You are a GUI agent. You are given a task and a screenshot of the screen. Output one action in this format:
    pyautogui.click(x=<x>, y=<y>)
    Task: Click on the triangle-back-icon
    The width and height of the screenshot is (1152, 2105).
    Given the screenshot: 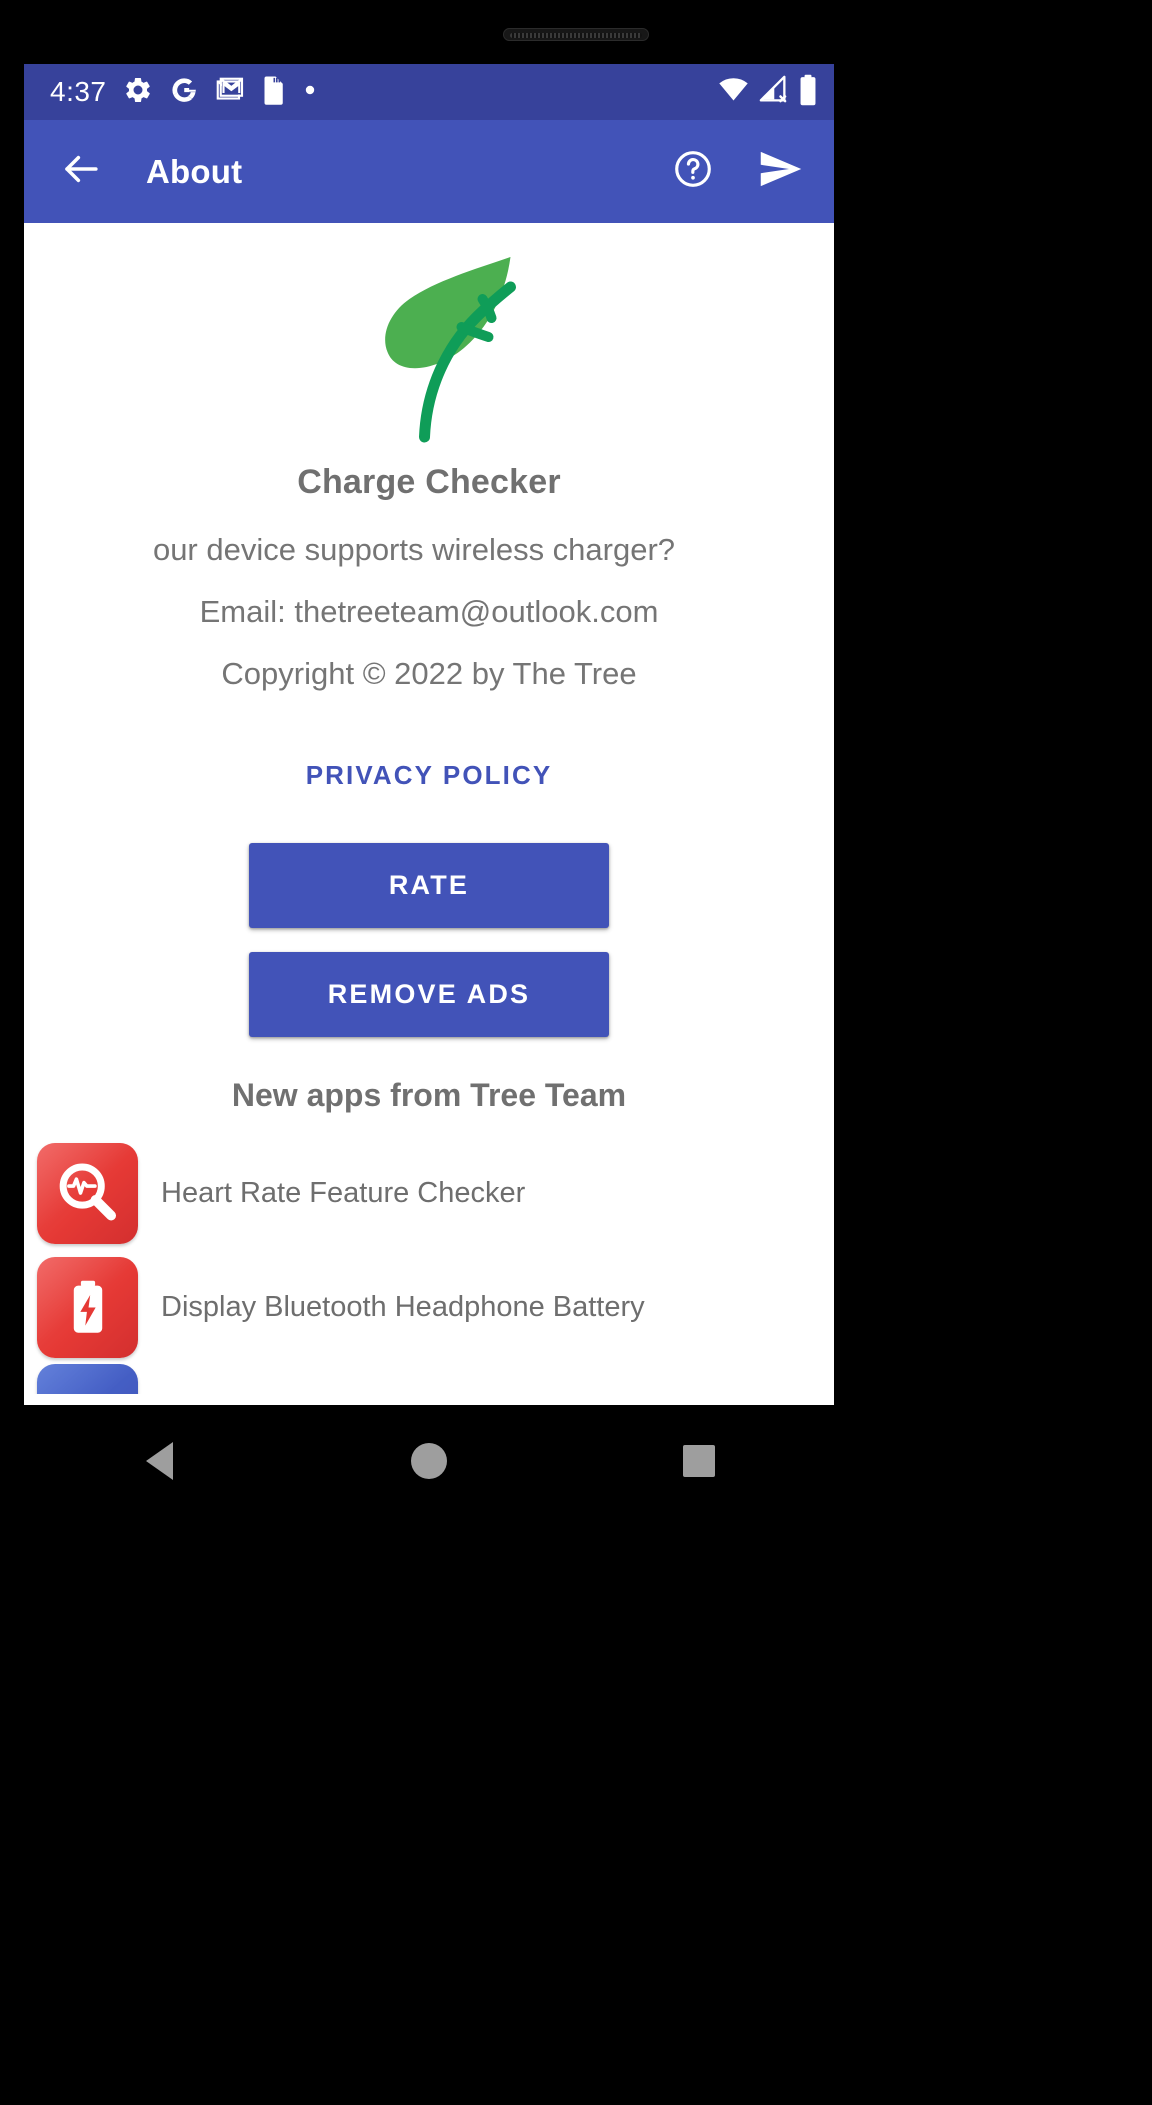 What is the action you would take?
    pyautogui.click(x=159, y=1461)
    